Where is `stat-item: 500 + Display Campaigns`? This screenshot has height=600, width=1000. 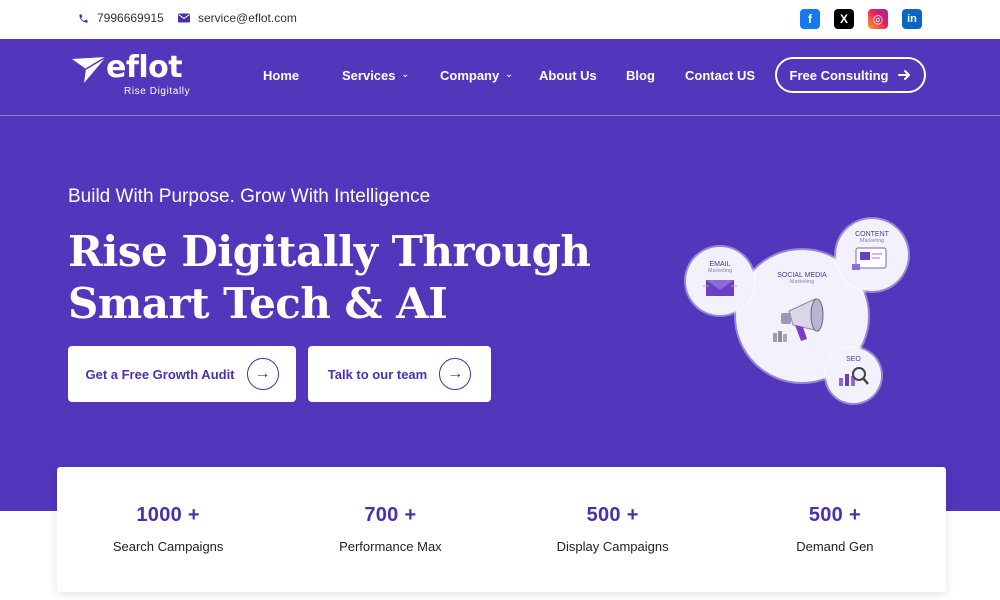 stat-item: 500 + Display Campaigns is located at coordinates (613, 529).